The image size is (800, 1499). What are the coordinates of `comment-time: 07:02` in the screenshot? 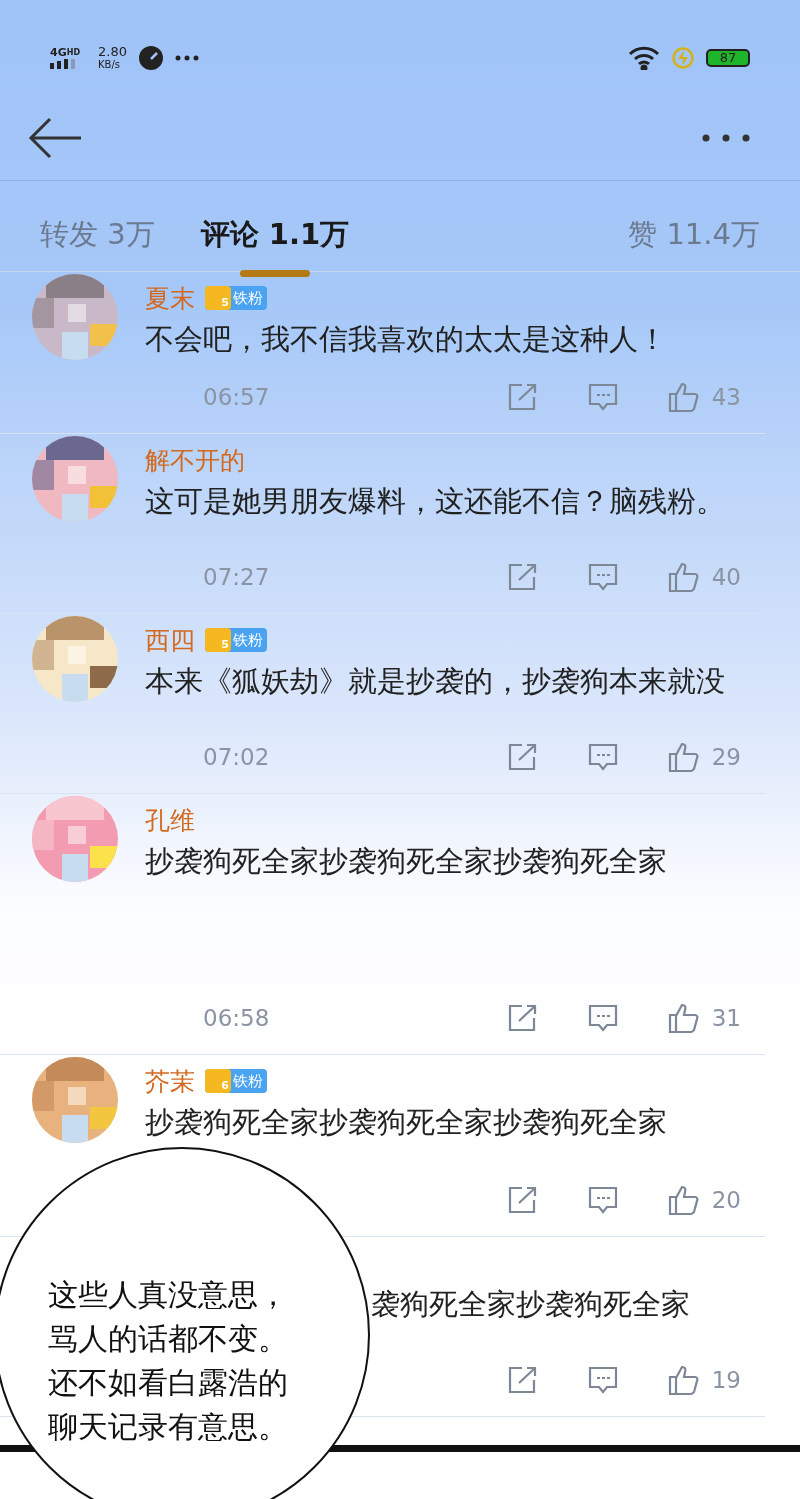 It's located at (236, 757).